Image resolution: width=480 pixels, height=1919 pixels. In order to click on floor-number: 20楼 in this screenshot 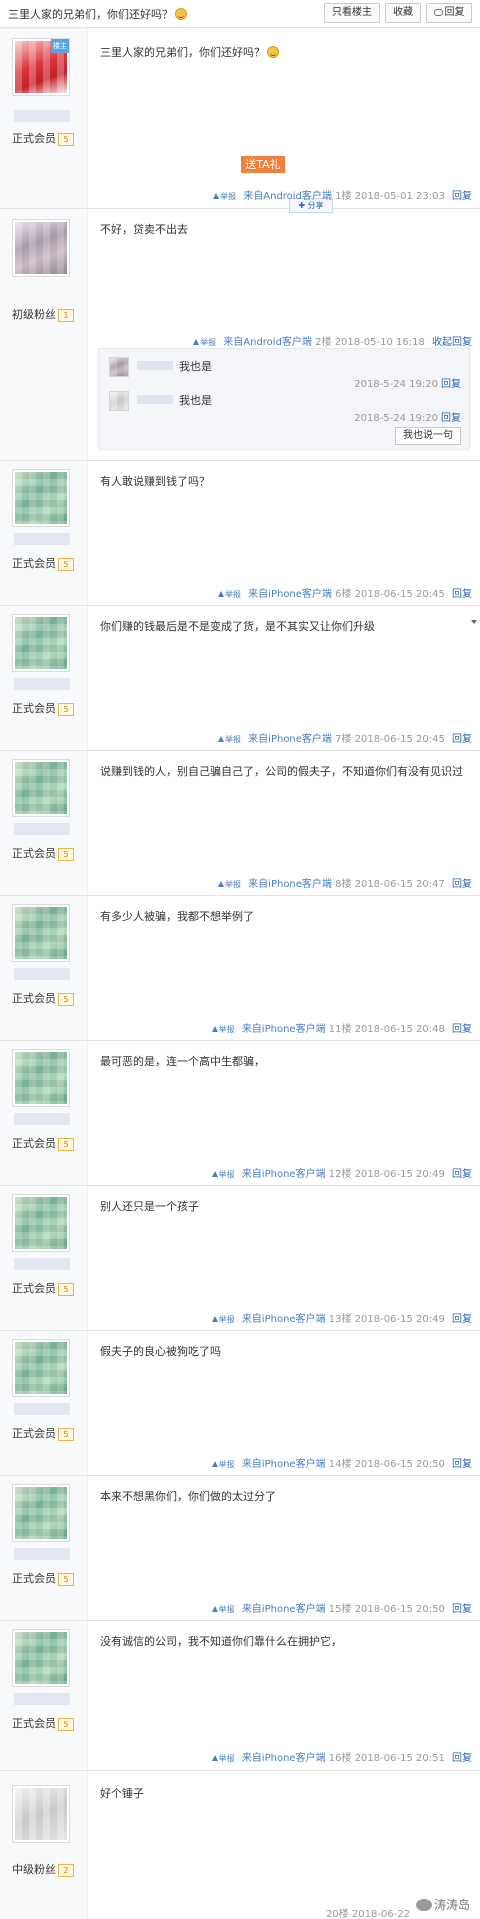, I will do `click(337, 1914)`.